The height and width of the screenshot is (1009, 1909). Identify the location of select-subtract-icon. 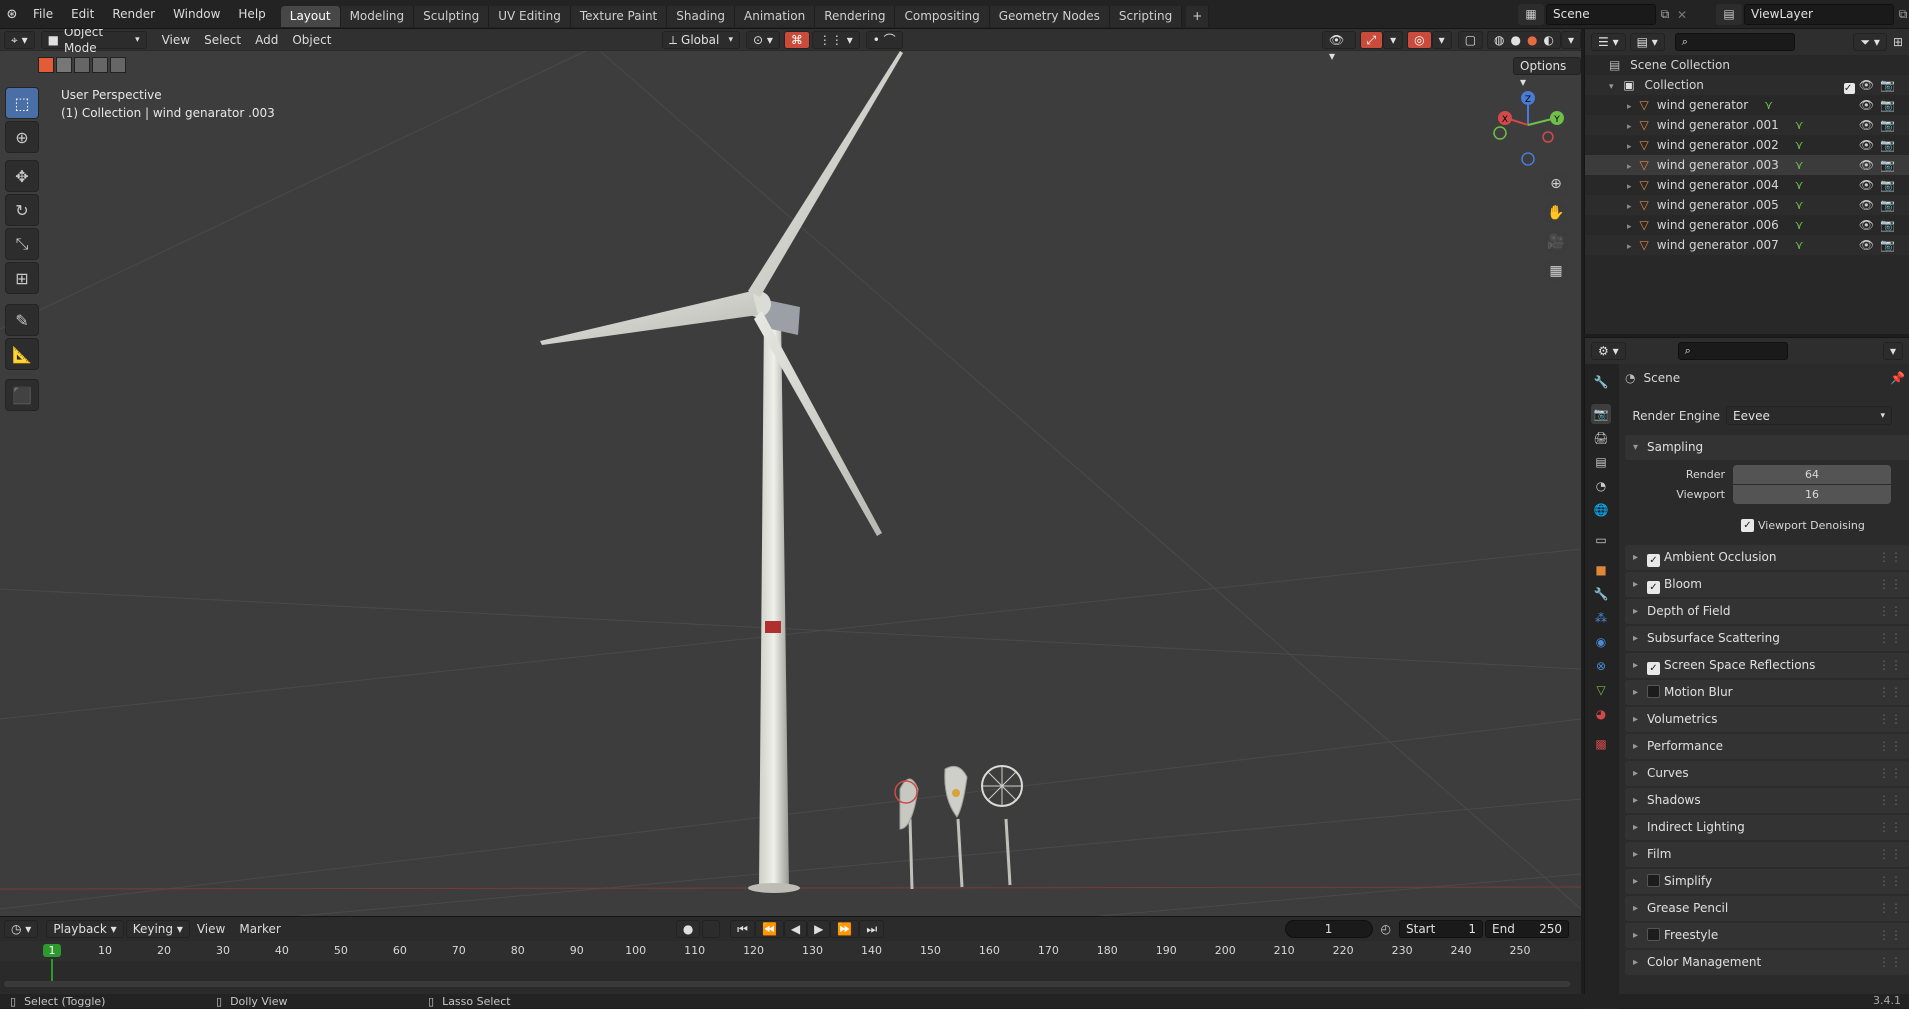
(82, 65).